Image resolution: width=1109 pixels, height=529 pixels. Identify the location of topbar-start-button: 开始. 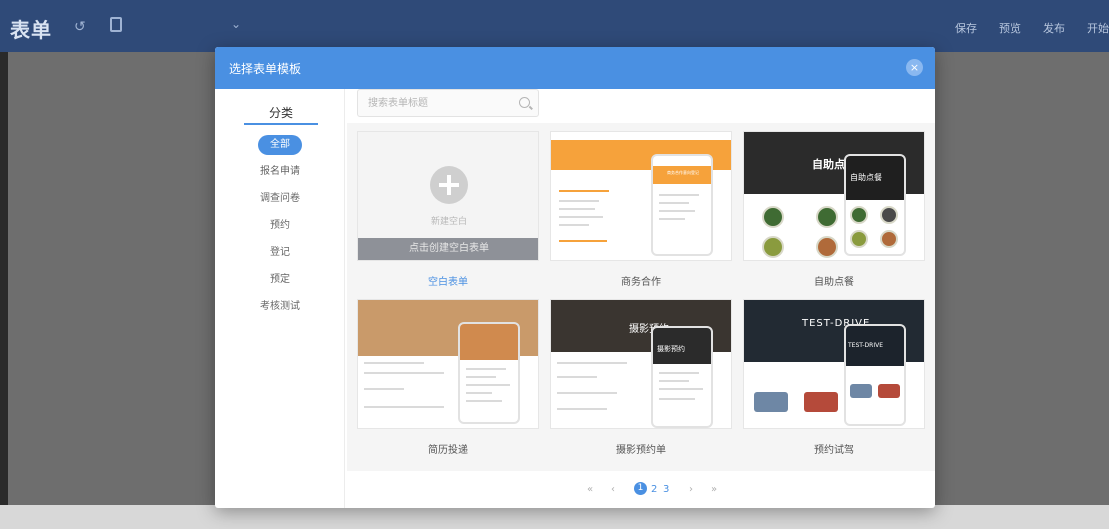
(1098, 28).